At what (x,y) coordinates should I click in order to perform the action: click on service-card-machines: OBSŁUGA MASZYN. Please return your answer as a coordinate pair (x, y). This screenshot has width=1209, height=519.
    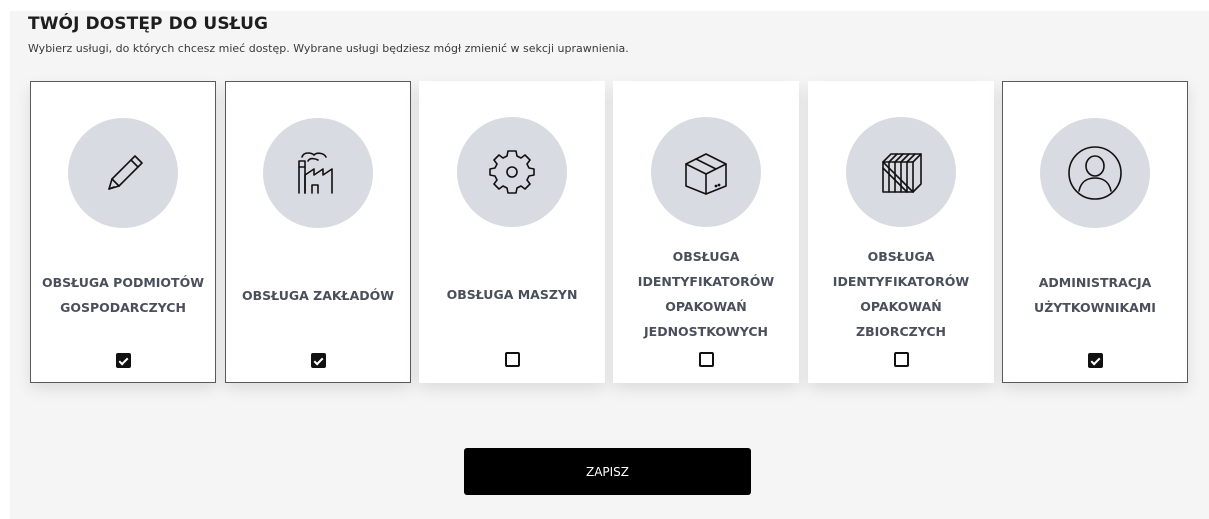
    Looking at the image, I should click on (512, 232).